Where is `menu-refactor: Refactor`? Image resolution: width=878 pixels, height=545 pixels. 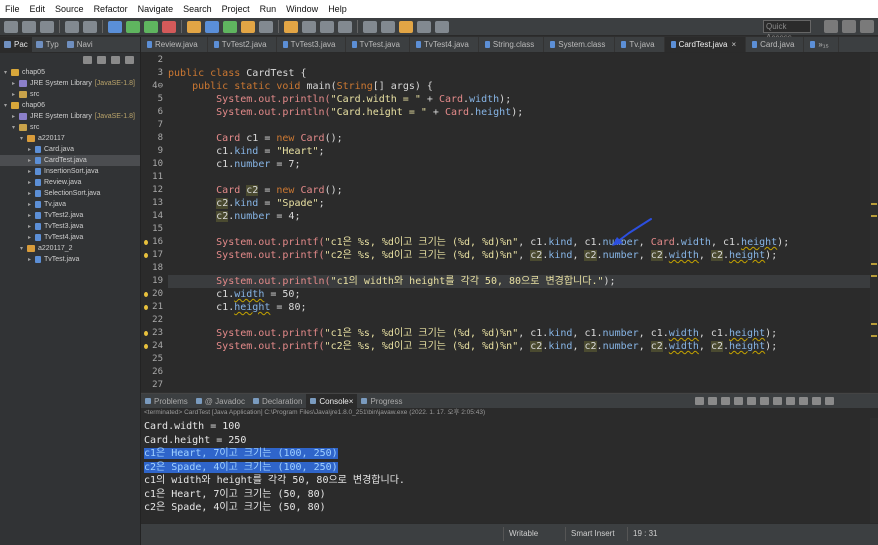 menu-refactor: Refactor is located at coordinates (111, 9).